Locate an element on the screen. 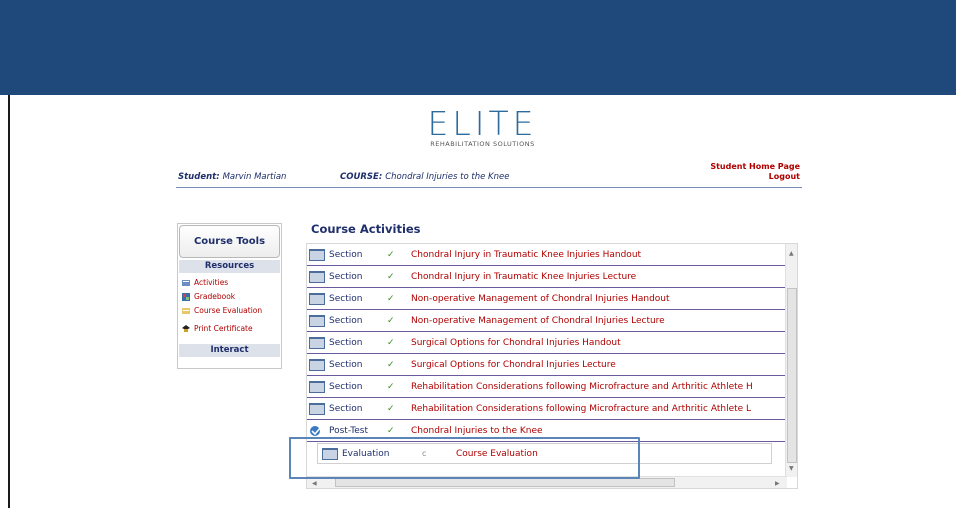 The image size is (956, 508). elite-logo: ELITE REHABILITATION SOLUTIONS is located at coordinates (482, 129).